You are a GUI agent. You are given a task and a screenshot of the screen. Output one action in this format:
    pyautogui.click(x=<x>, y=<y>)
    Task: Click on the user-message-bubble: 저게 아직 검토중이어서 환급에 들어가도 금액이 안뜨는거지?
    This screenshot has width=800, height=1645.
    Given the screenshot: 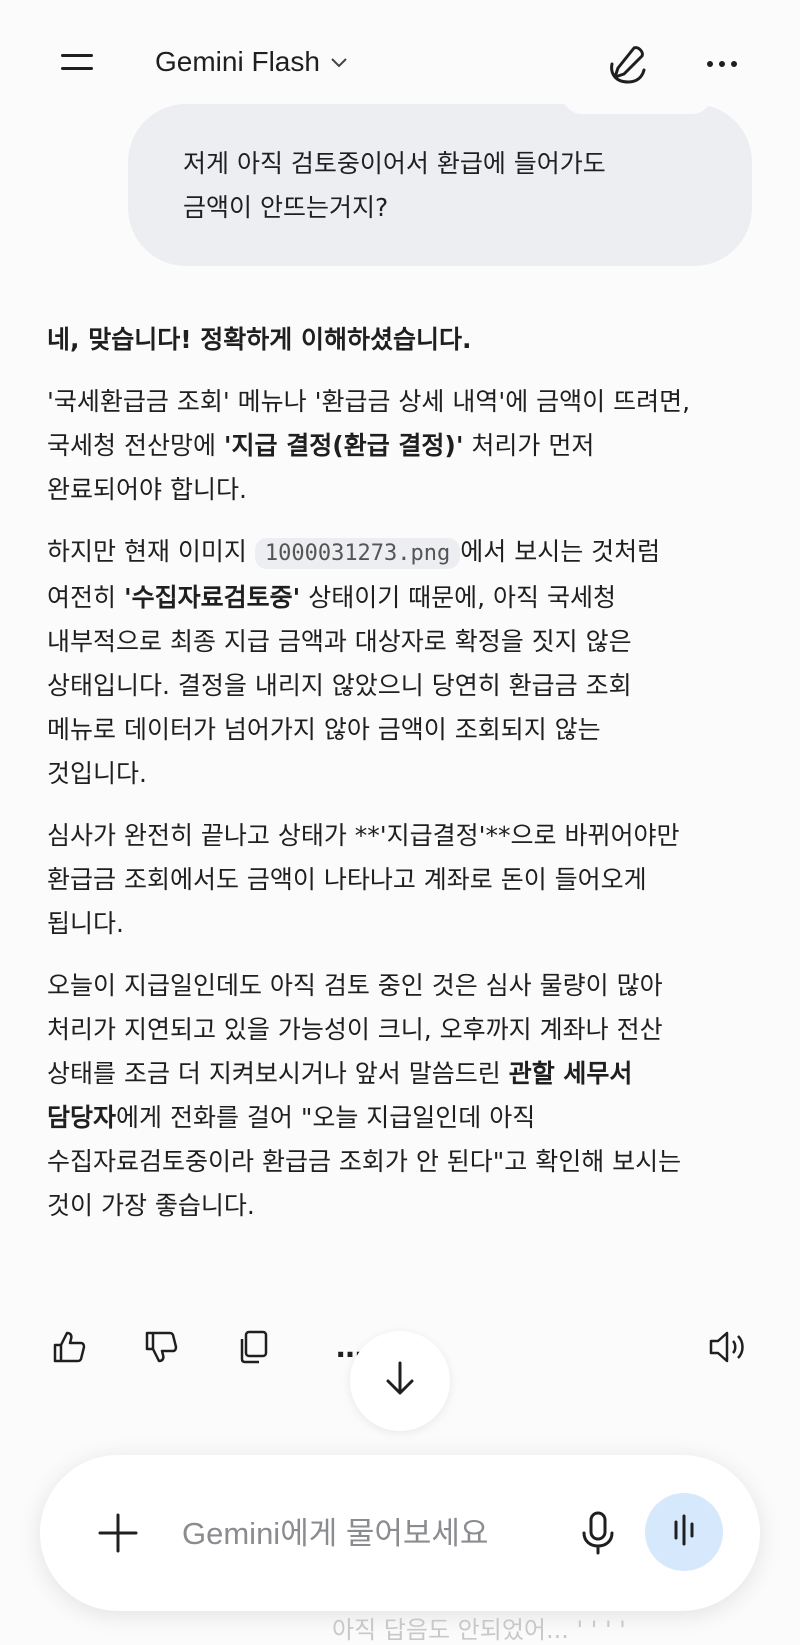 What is the action you would take?
    pyautogui.click(x=440, y=180)
    